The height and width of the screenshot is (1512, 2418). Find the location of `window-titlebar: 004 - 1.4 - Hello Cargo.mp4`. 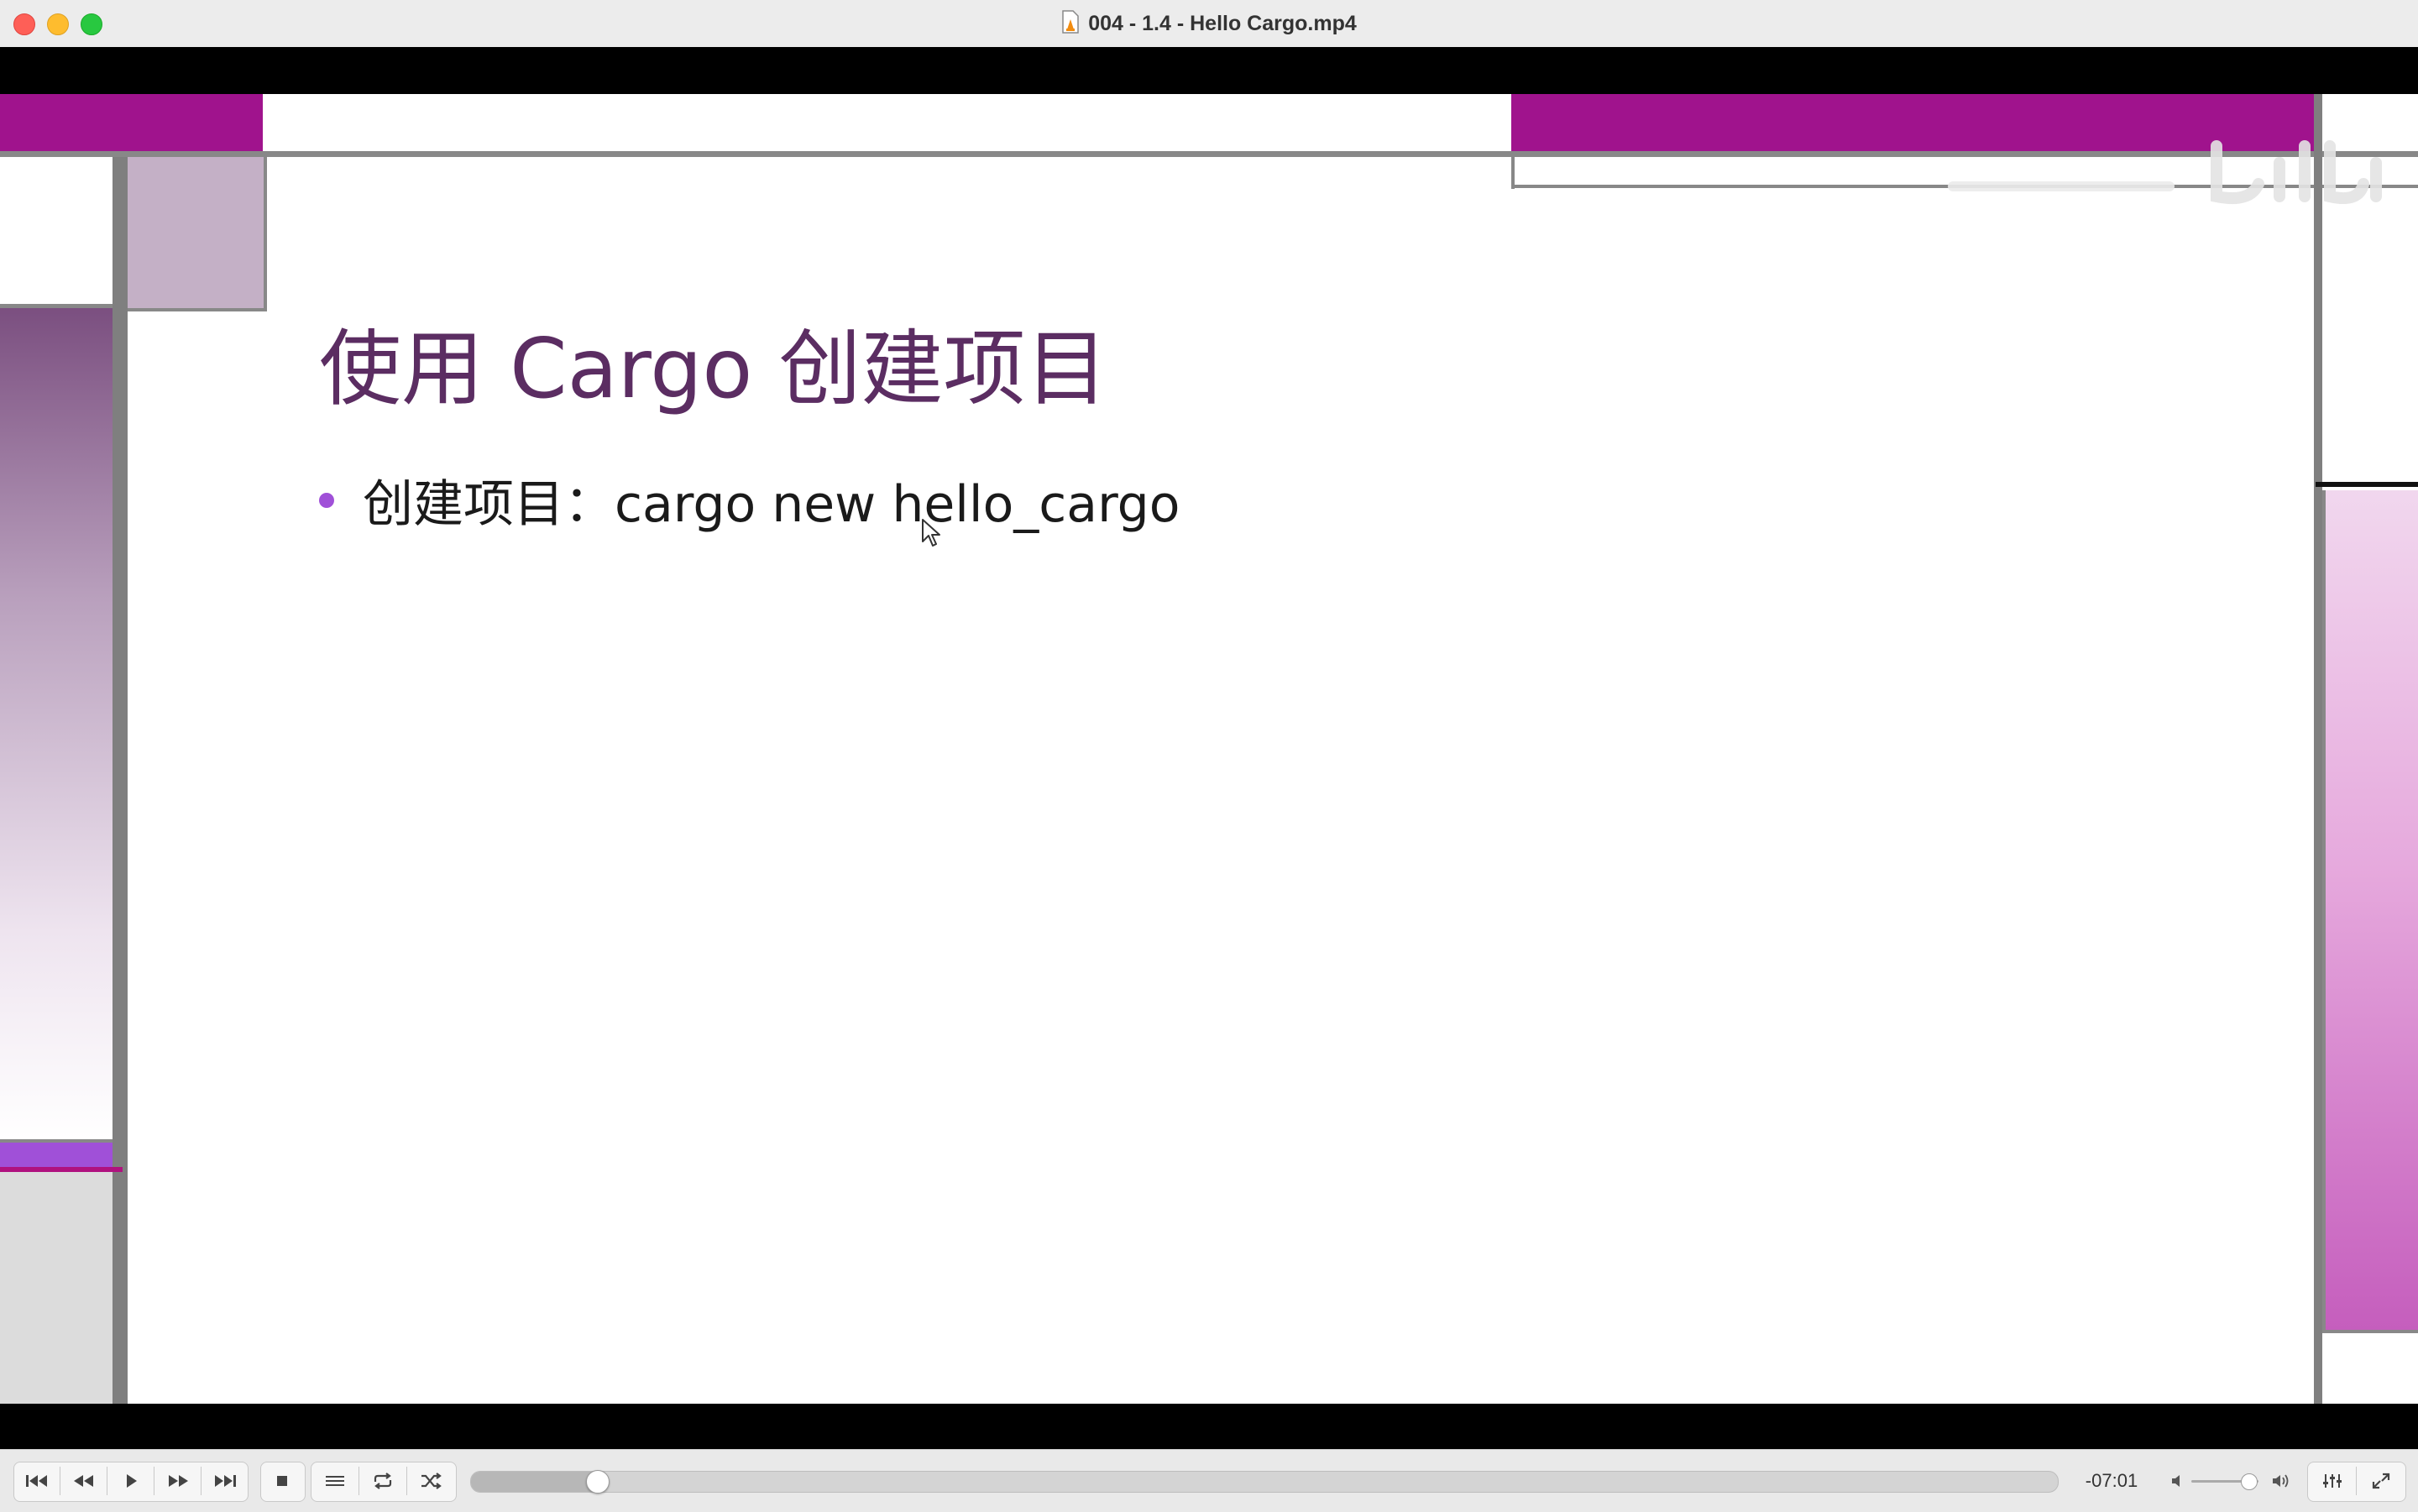

window-titlebar: 004 - 1.4 - Hello Cargo.mp4 is located at coordinates (1209, 24).